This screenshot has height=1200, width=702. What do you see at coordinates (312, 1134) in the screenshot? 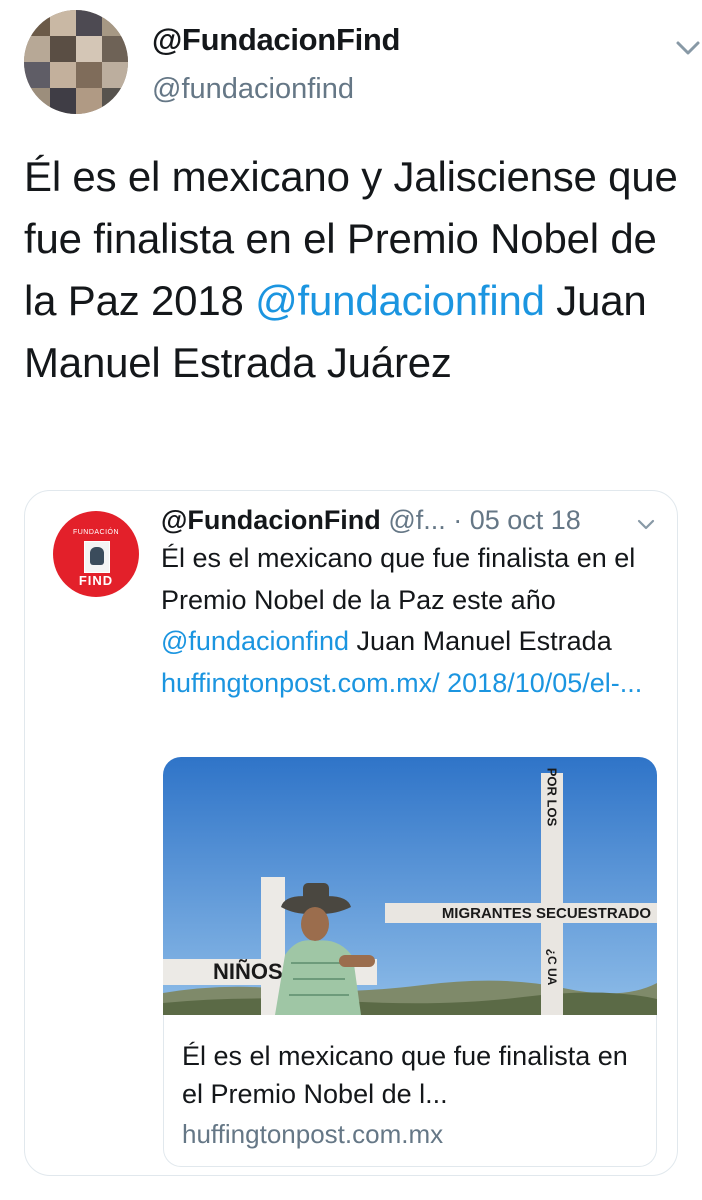
I see `link-card-domain: huffingtonpost.com.mx` at bounding box center [312, 1134].